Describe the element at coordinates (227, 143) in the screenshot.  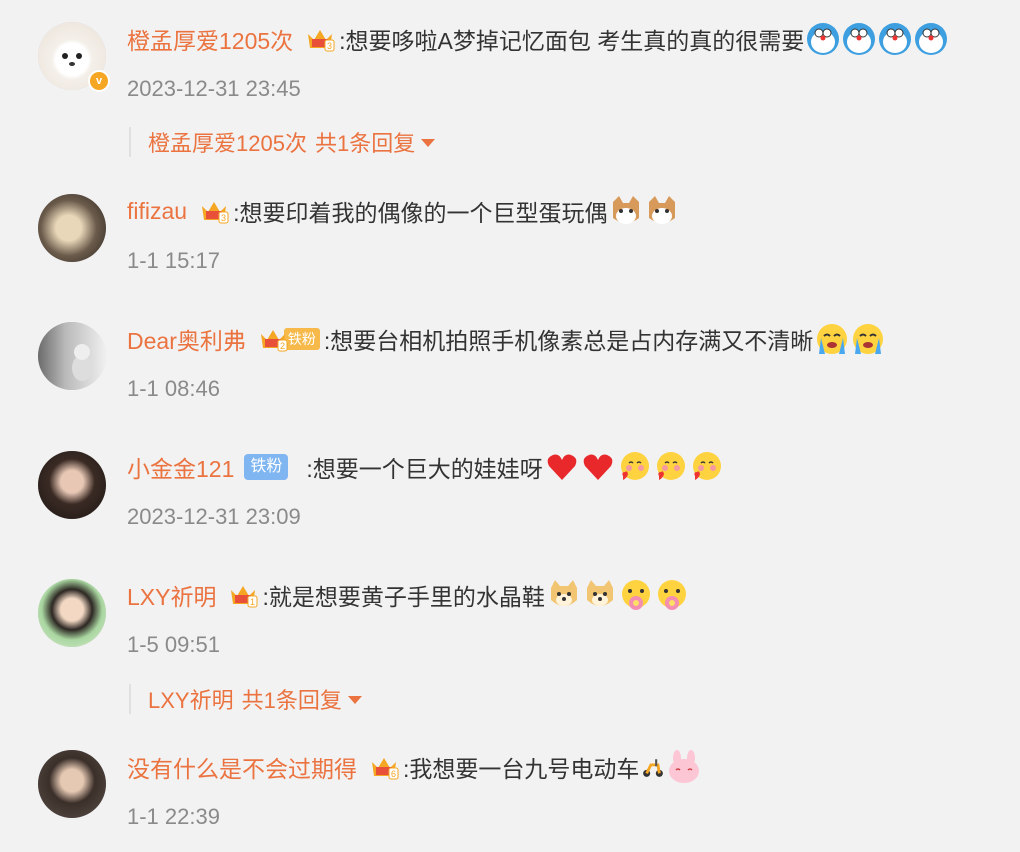
I see `reply-user: 橙孟厚爱1205次` at that location.